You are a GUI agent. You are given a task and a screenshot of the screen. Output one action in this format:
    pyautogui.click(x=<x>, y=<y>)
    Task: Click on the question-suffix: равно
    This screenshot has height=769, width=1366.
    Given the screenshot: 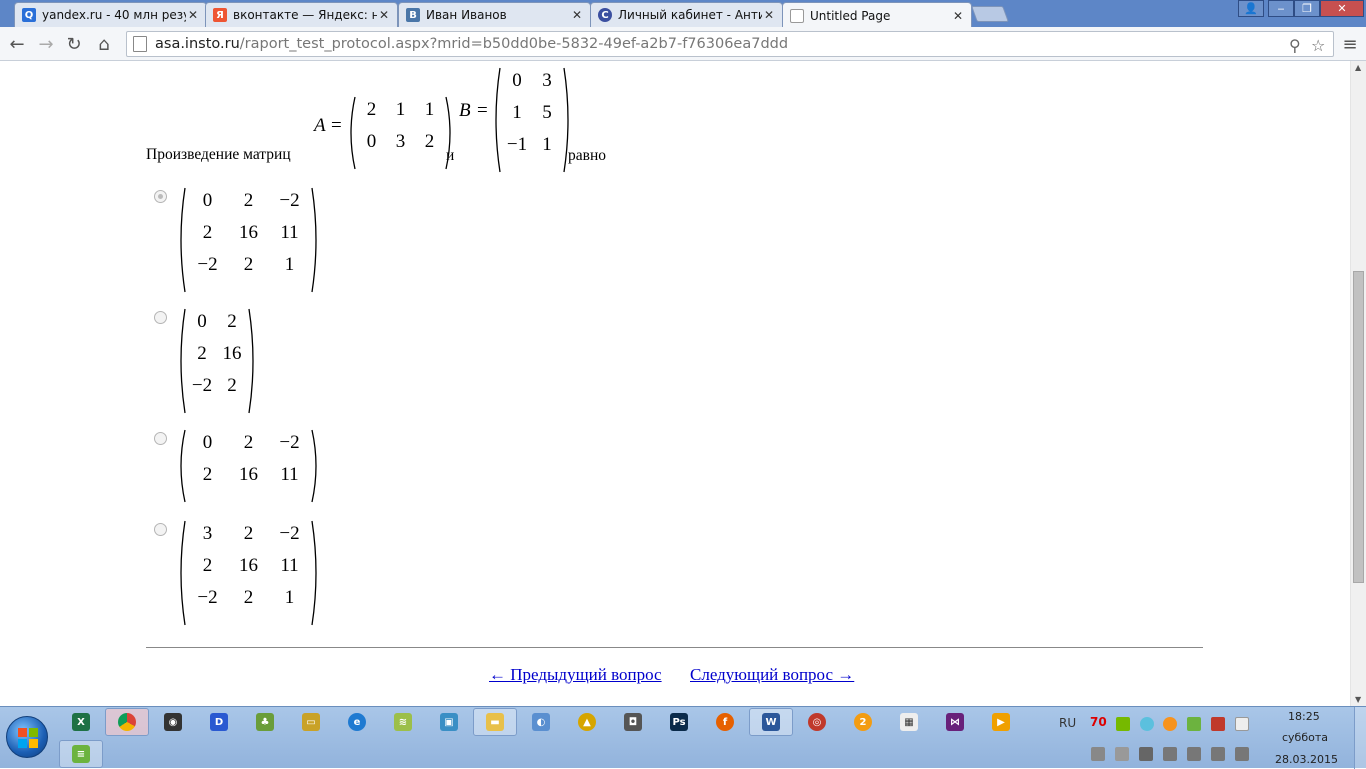 What is the action you would take?
    pyautogui.click(x=587, y=155)
    